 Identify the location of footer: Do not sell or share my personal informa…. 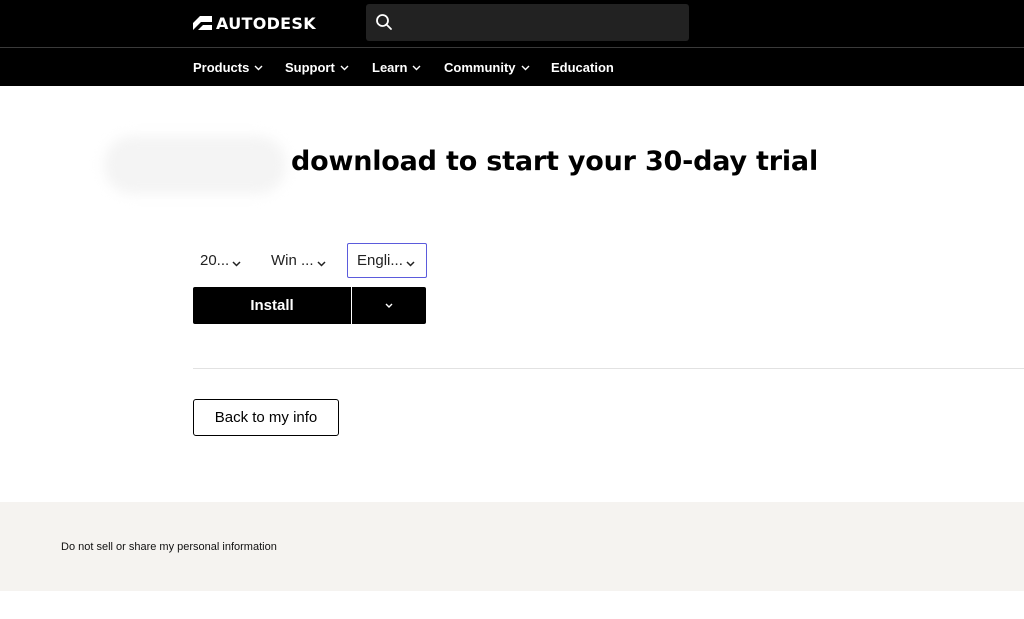
(512, 546).